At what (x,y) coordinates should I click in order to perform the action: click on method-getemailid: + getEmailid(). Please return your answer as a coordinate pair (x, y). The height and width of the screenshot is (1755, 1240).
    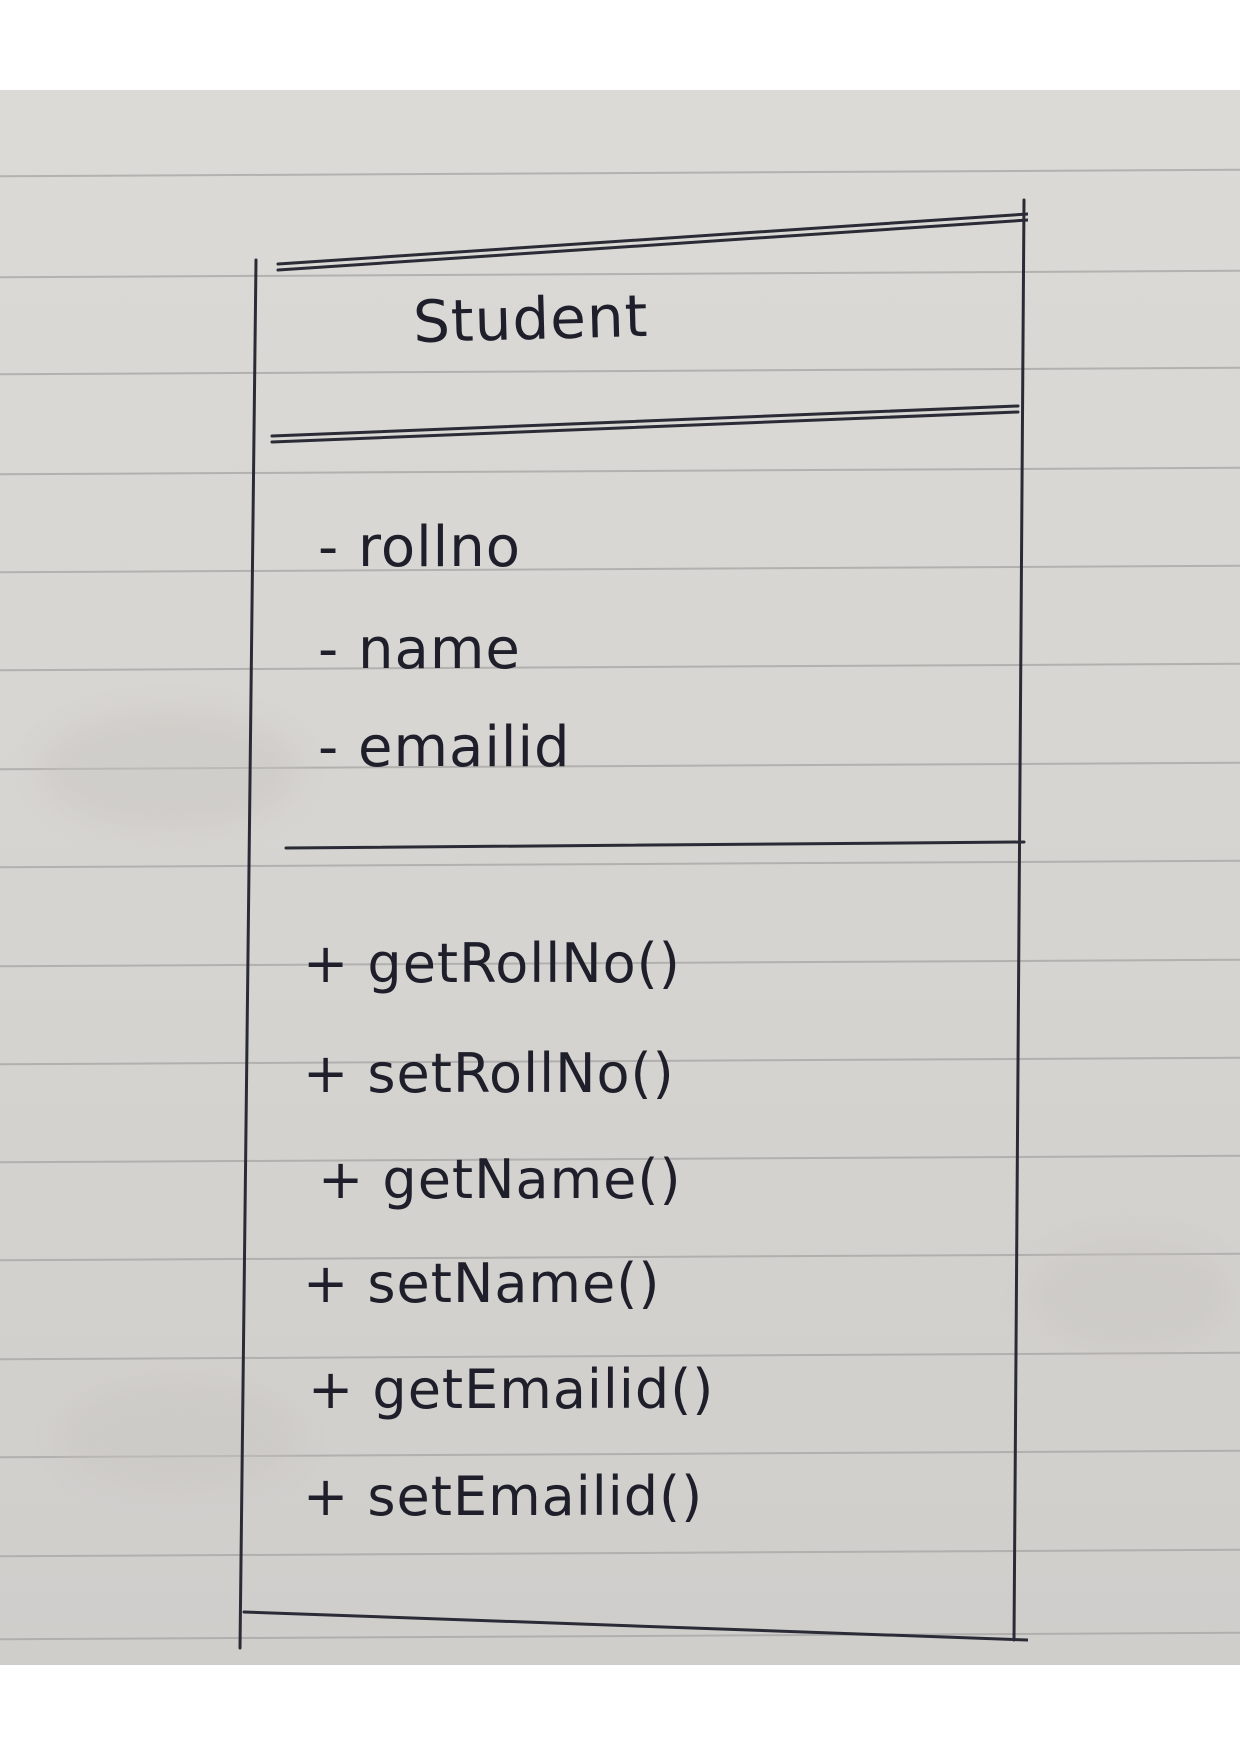
    Looking at the image, I should click on (511, 1389).